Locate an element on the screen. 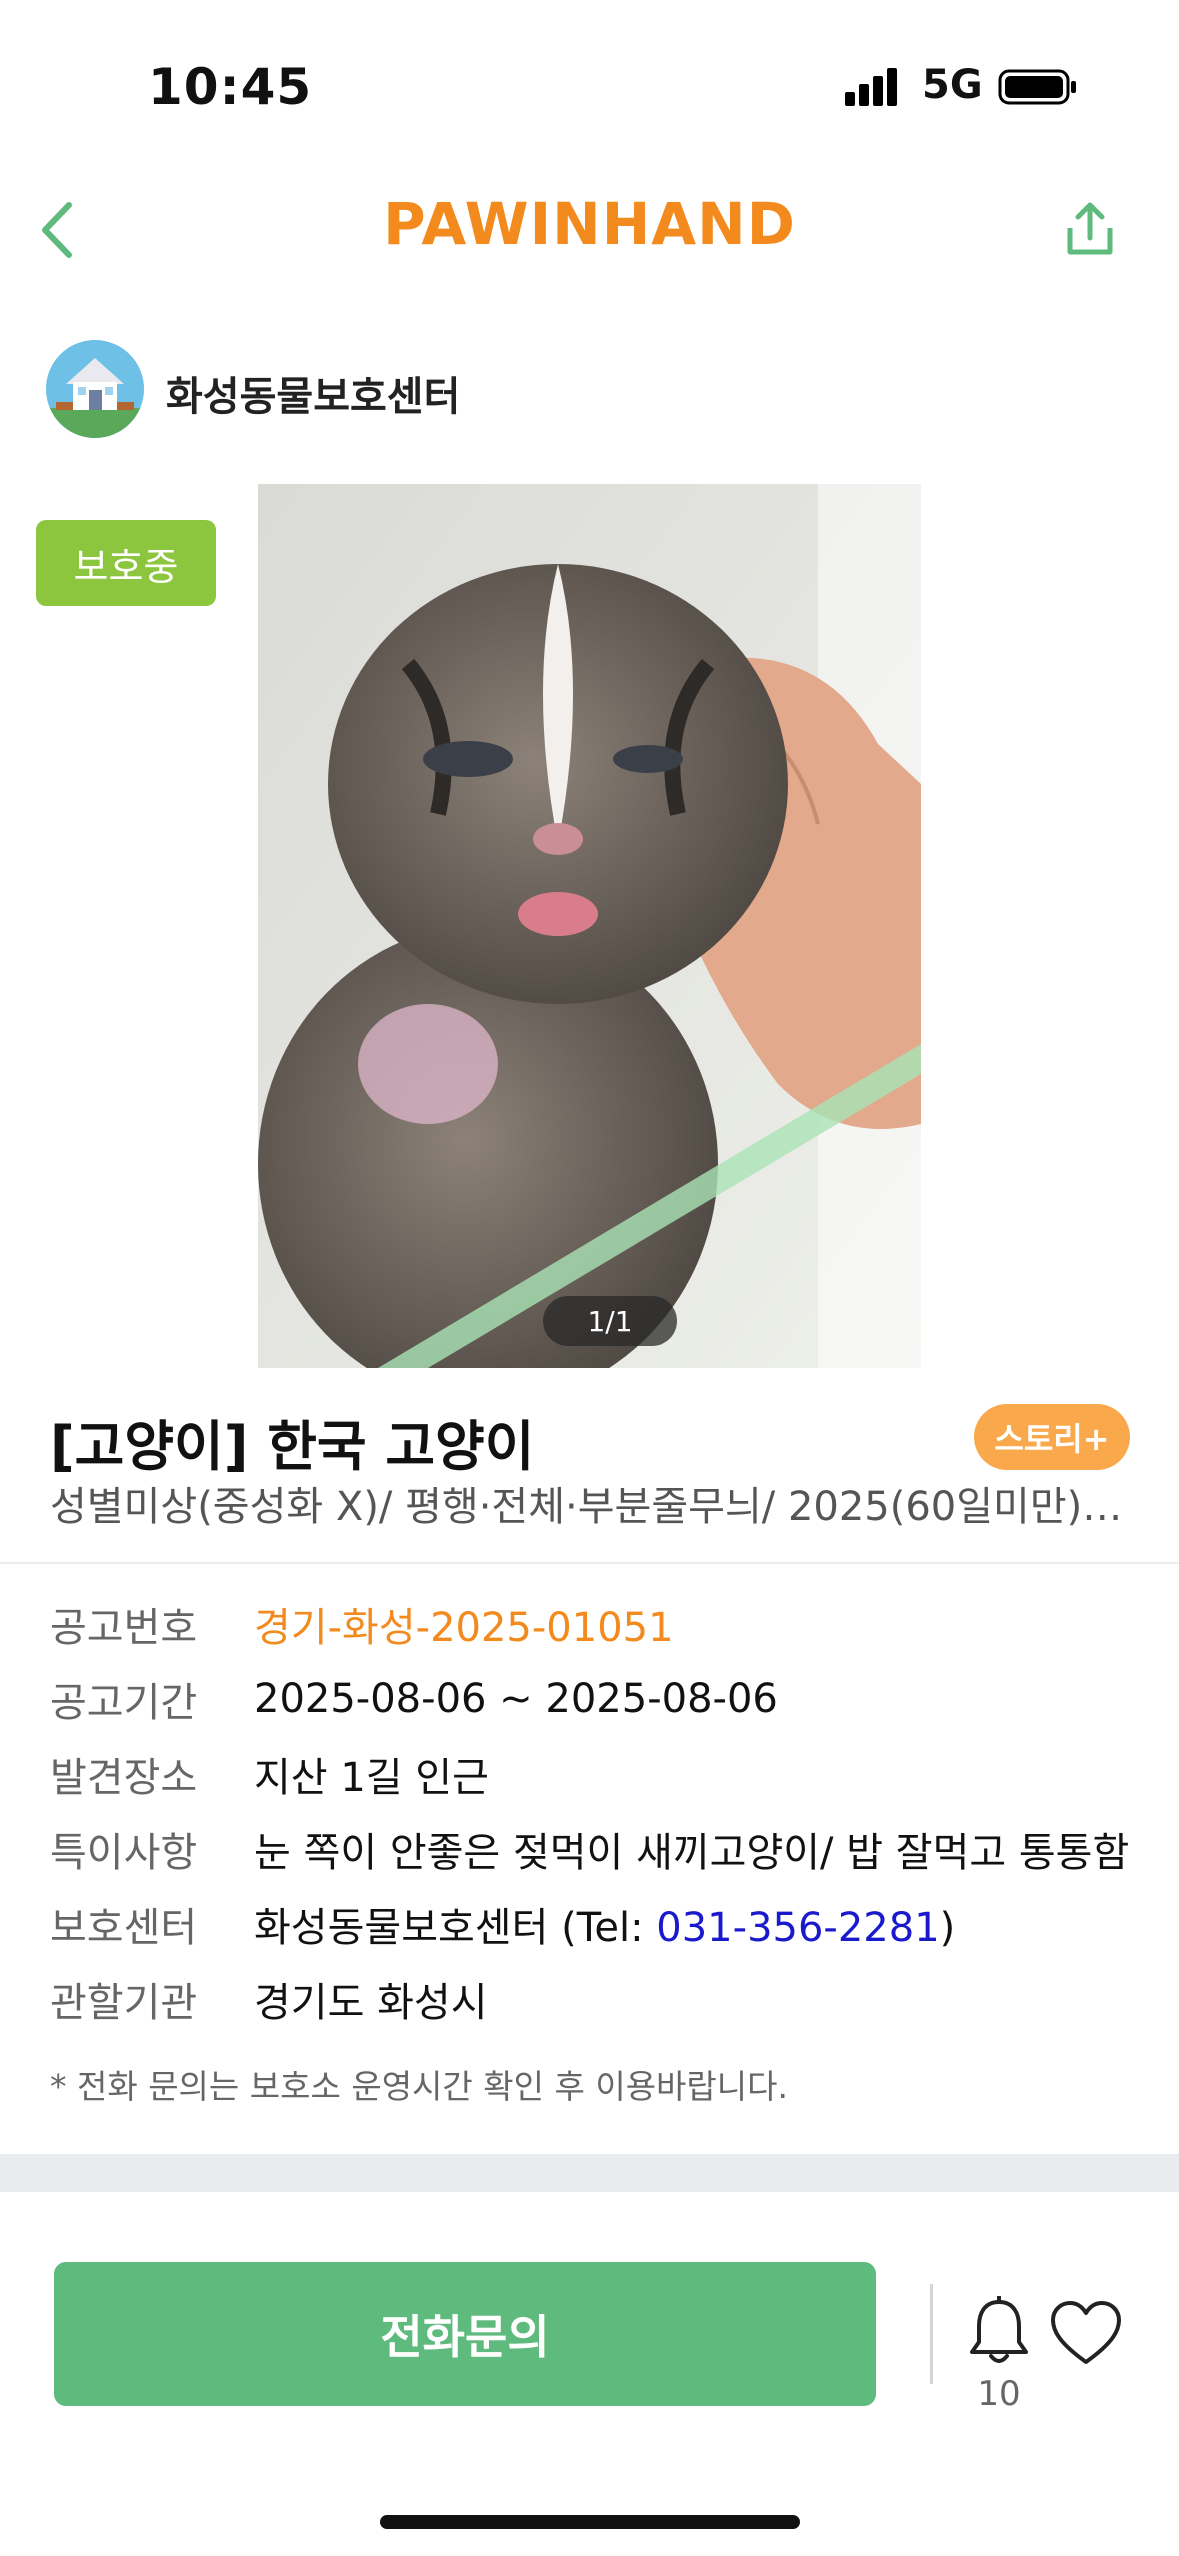  status-badge: 보호중 is located at coordinates (126, 563).